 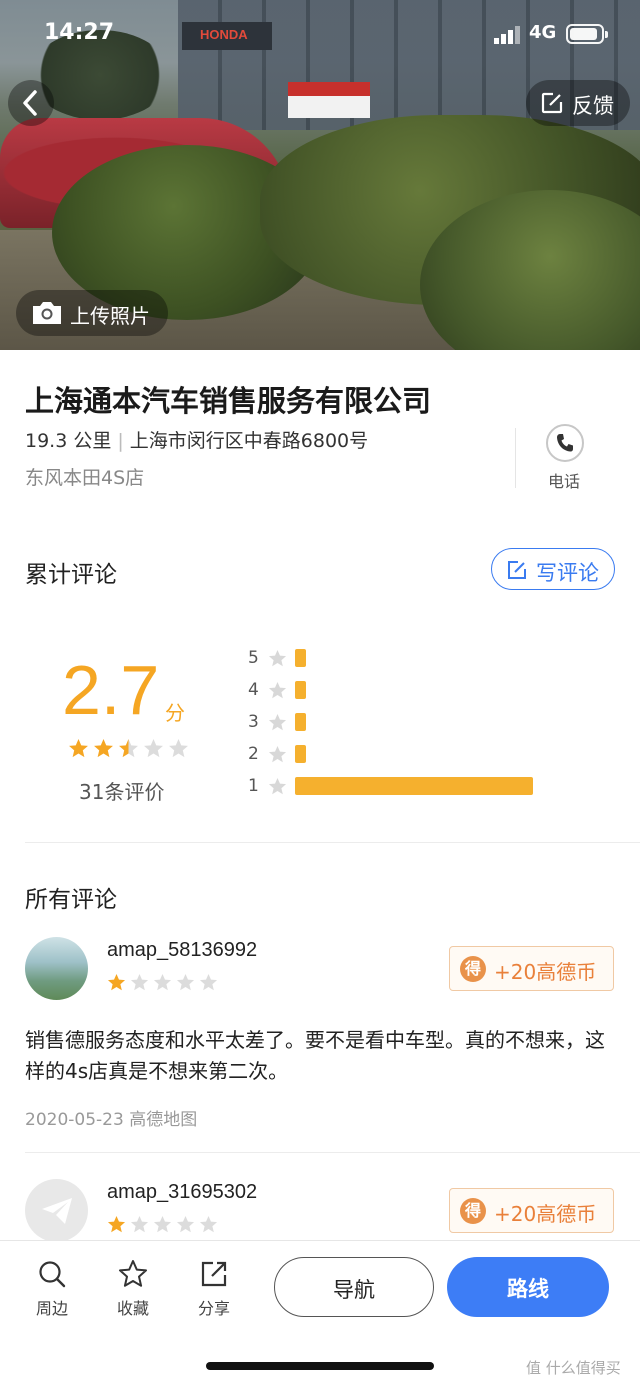 What do you see at coordinates (320, 35) in the screenshot?
I see `status-bar: 14:27 4G` at bounding box center [320, 35].